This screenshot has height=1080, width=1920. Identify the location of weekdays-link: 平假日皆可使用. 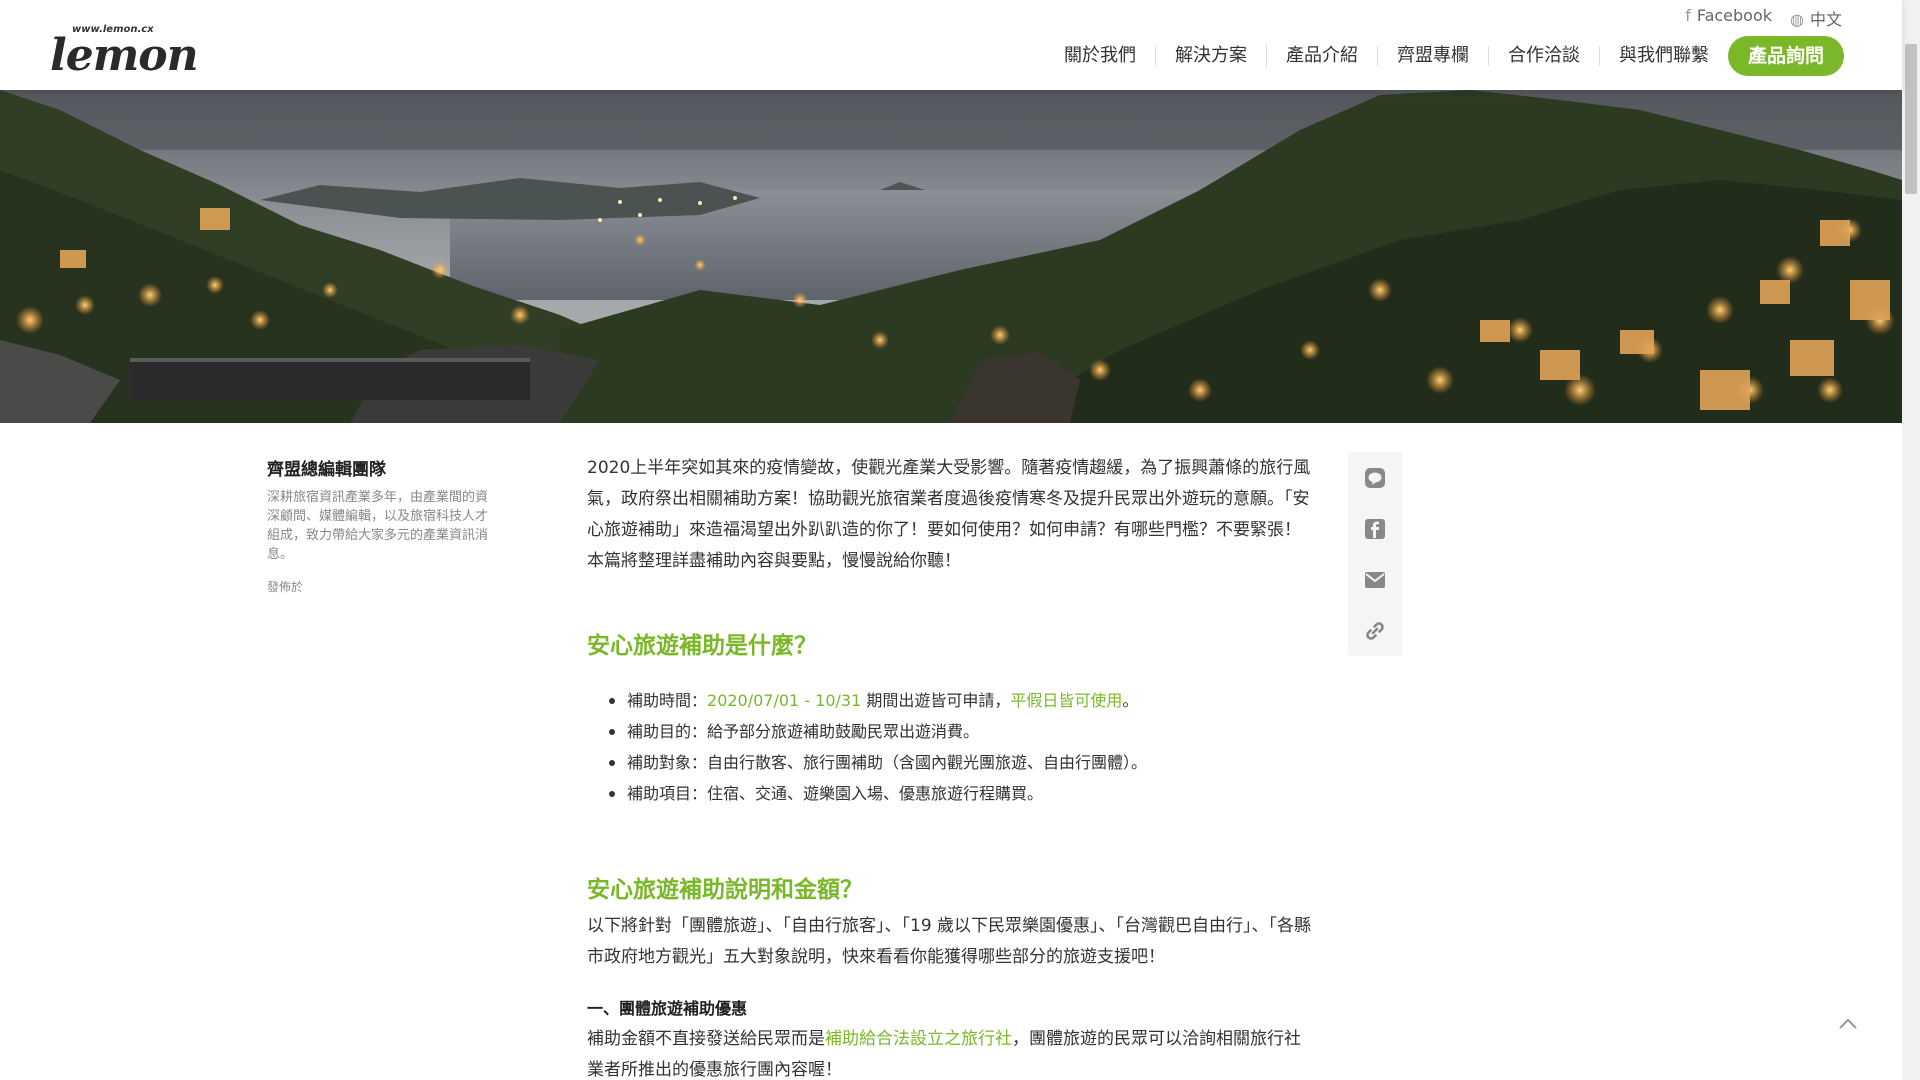
(1066, 700).